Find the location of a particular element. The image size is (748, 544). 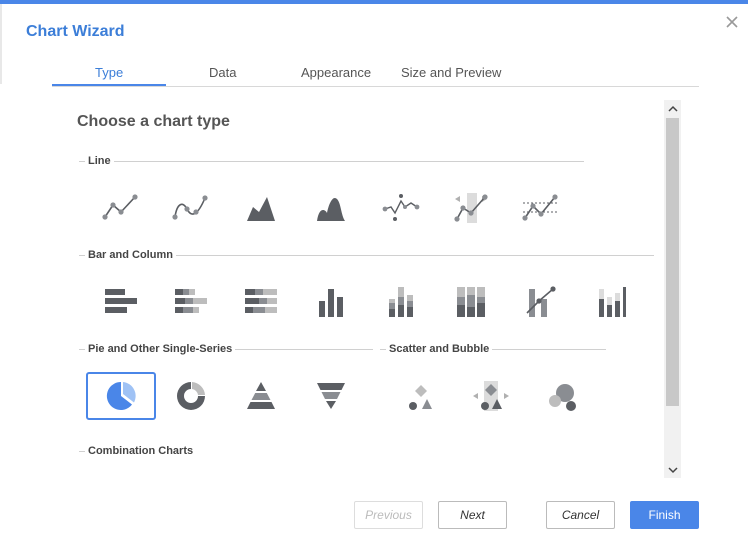

page-title: Choose a chart type is located at coordinates (153, 121).